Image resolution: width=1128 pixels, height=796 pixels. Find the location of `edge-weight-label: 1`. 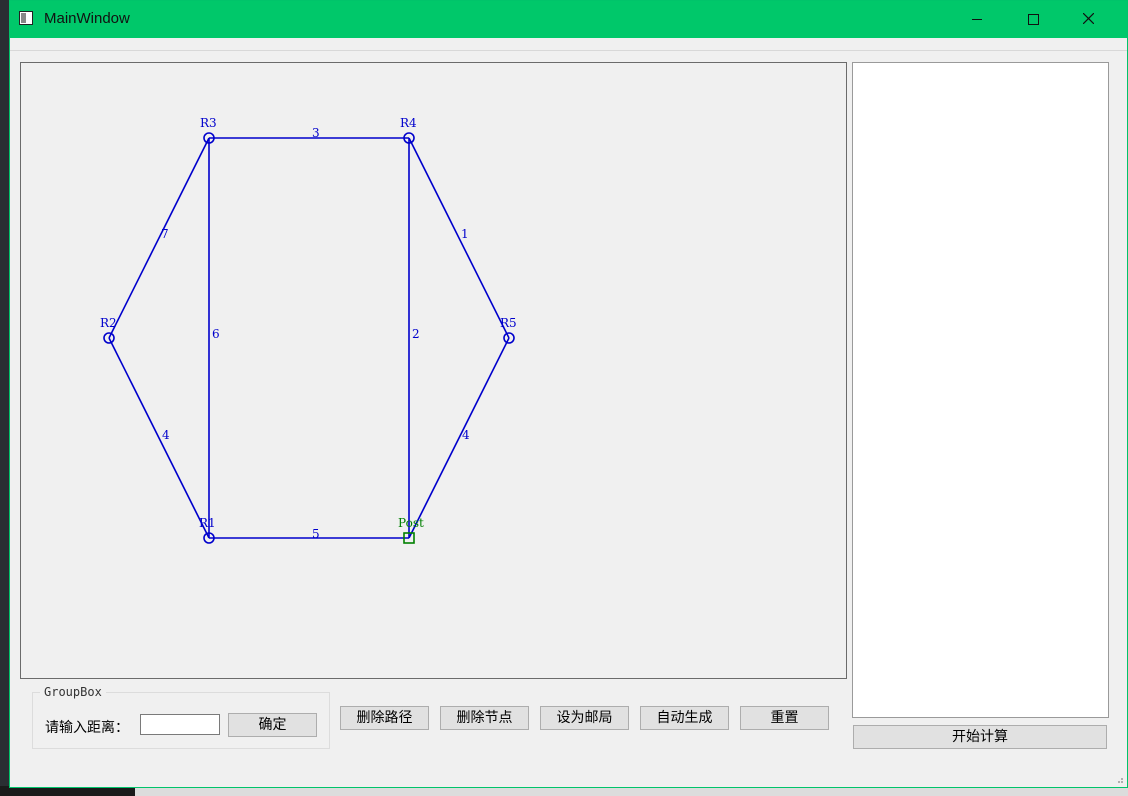

edge-weight-label: 1 is located at coordinates (465, 234).